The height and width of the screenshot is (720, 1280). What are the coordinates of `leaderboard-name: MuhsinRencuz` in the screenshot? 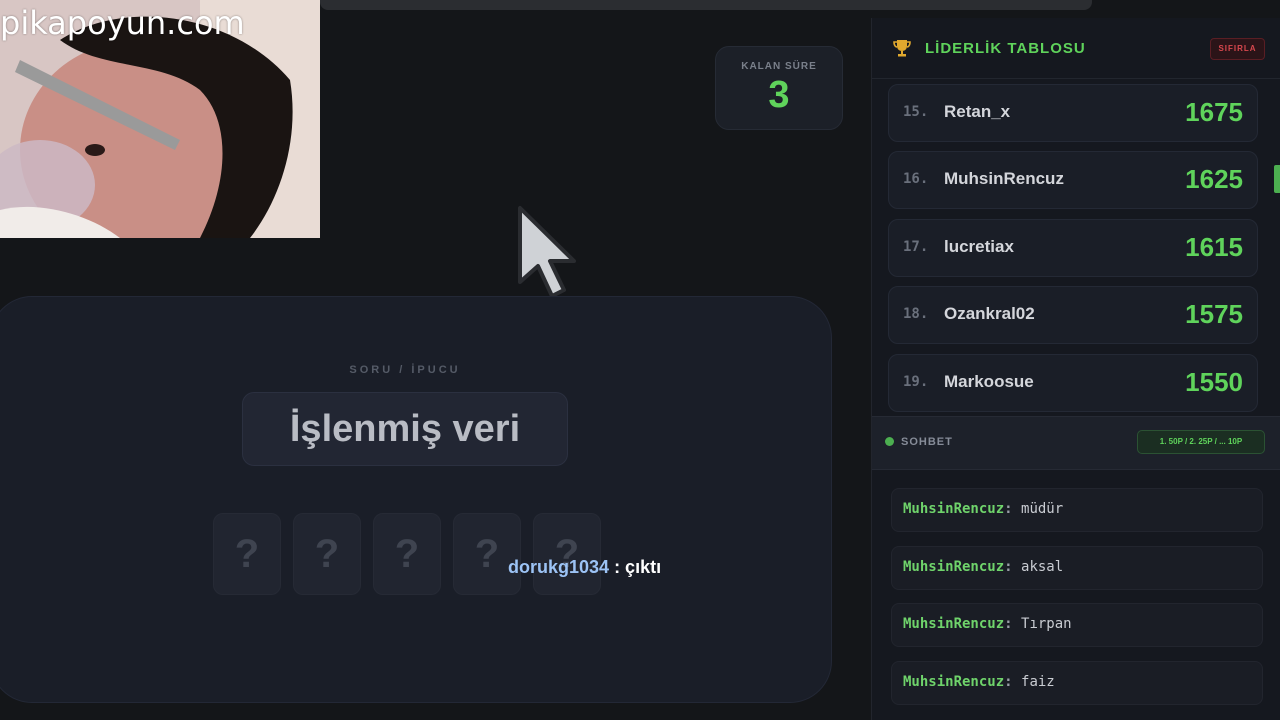 It's located at (1004, 178).